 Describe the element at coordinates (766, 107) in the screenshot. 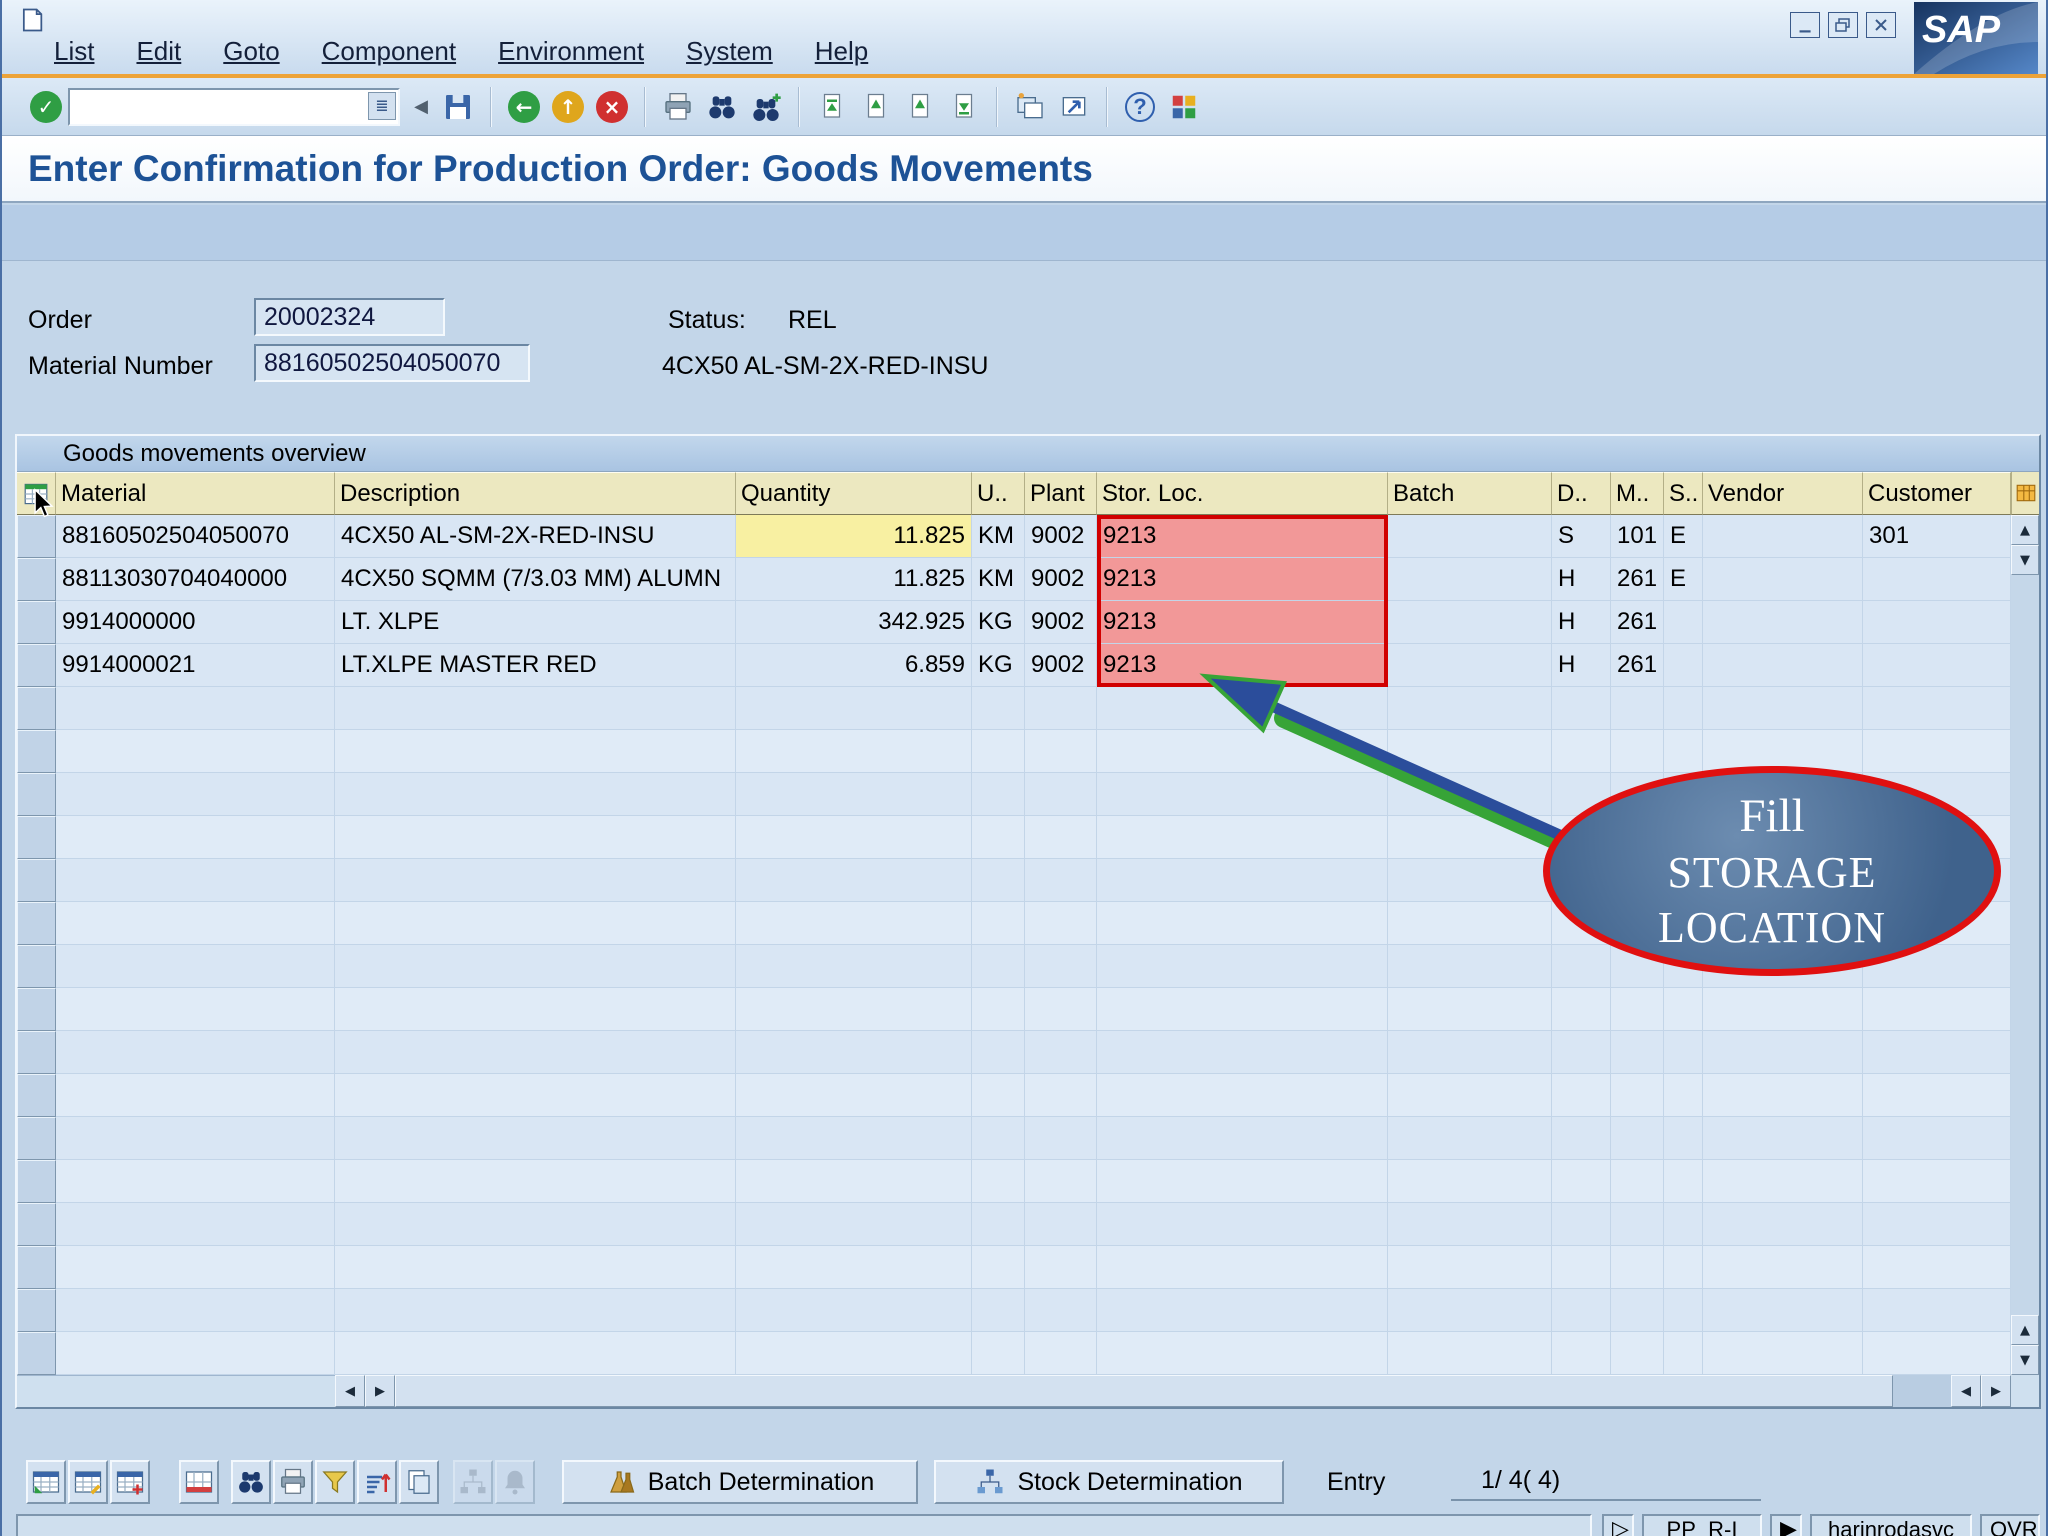

I see `find-next-button` at that location.